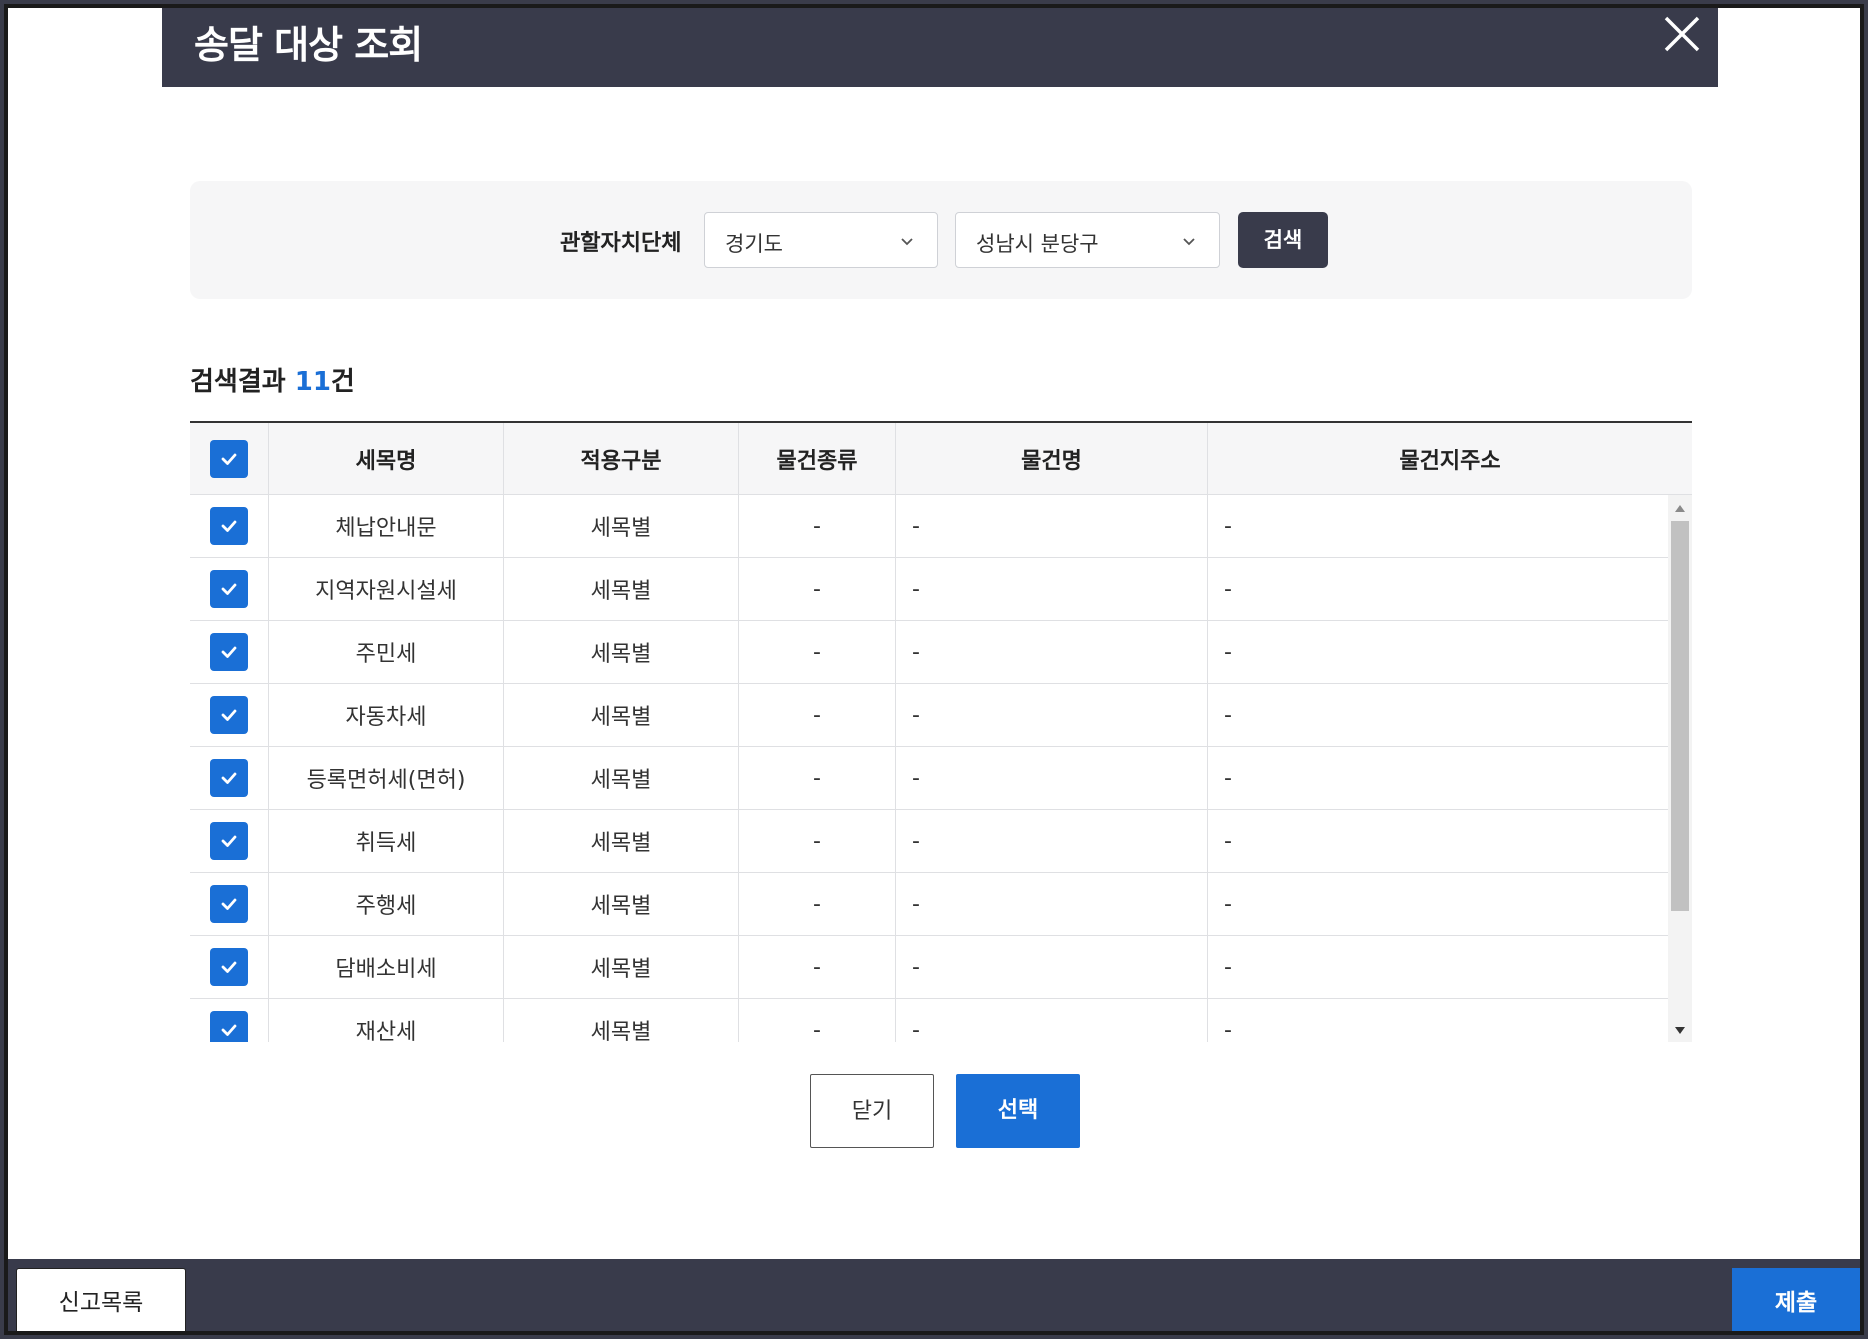 The height and width of the screenshot is (1339, 1868). I want to click on cell-tax-name: 등록면허세(면허), so click(386, 778).